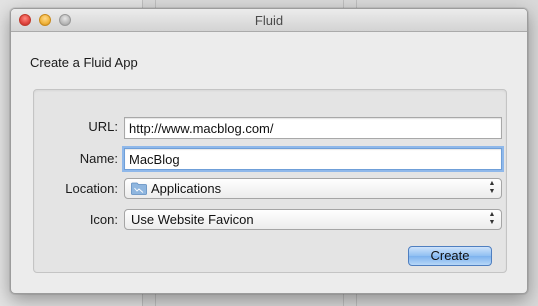  Describe the element at coordinates (313, 219) in the screenshot. I see `icon-popup: Use Website Favicon ▲ ▼` at that location.